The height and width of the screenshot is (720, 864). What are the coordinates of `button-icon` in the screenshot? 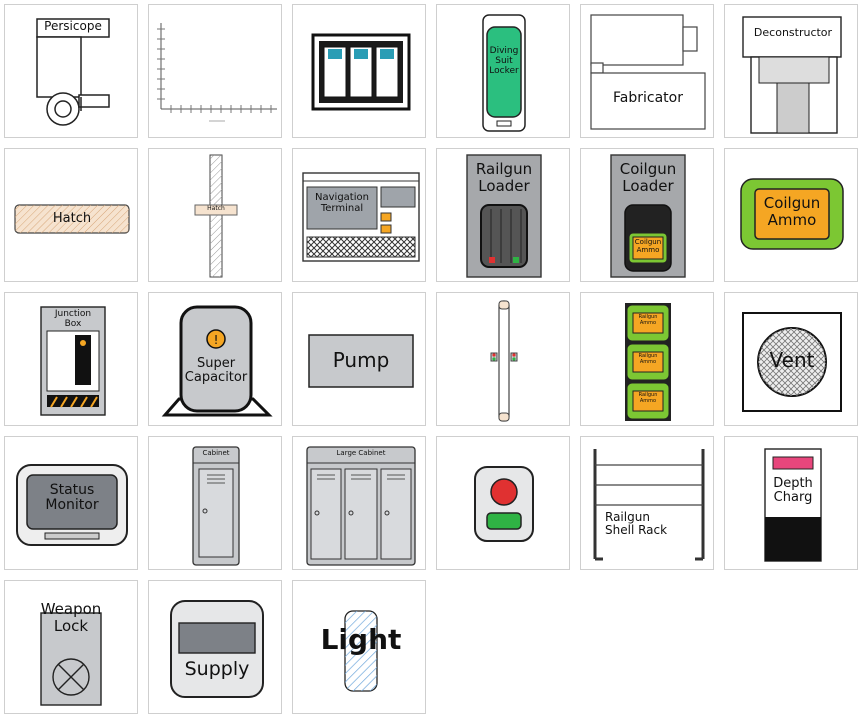 It's located at (504, 504).